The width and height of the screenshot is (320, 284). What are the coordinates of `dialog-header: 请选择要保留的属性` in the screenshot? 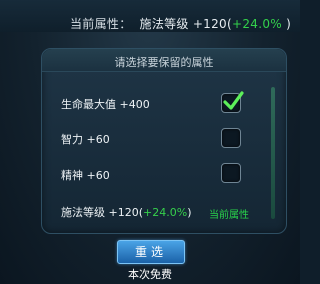 It's located at (164, 60).